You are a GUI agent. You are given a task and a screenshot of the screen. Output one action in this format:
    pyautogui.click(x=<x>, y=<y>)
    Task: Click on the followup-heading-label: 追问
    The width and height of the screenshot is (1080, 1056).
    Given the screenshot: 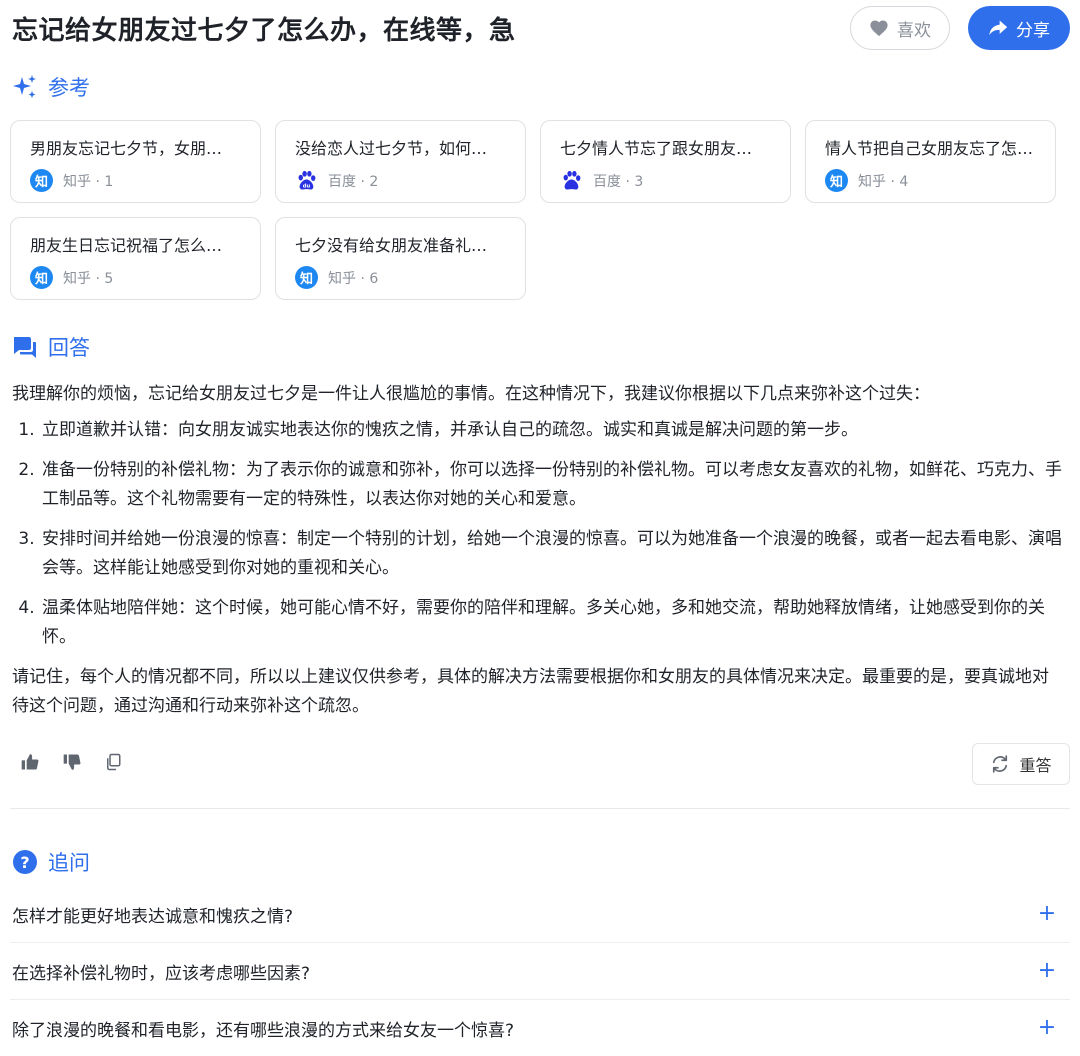 What is the action you would take?
    pyautogui.click(x=69, y=863)
    